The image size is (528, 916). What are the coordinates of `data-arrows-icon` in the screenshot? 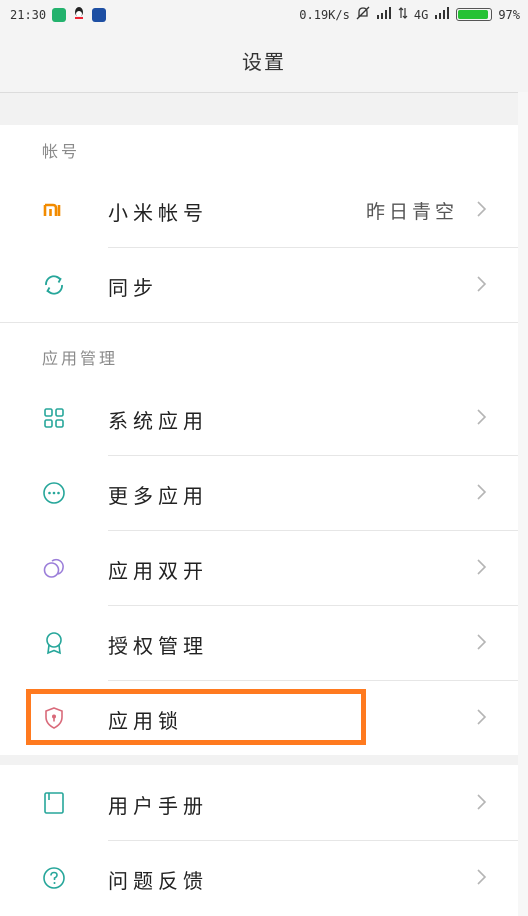 It's located at (403, 14).